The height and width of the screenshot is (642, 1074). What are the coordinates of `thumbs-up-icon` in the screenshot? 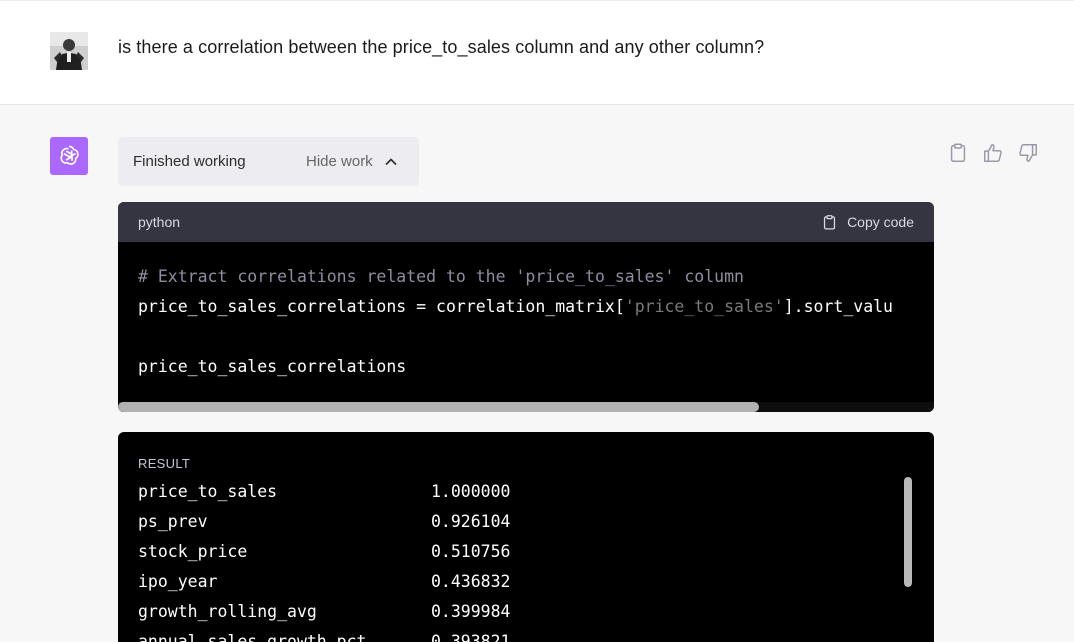 It's located at (993, 153).